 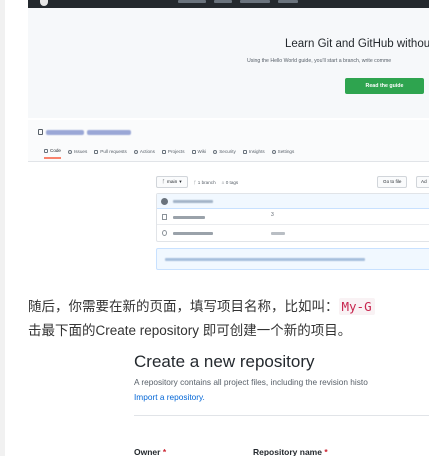 What do you see at coordinates (293, 201) in the screenshot?
I see `latest-commit-row` at bounding box center [293, 201].